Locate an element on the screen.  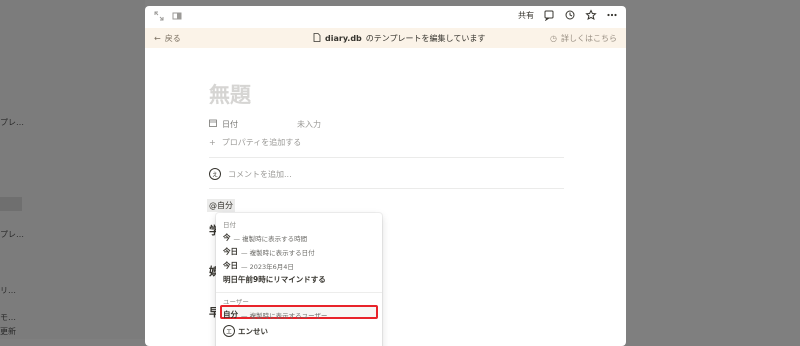
user-option-ensei: エ エンせい is located at coordinates (245, 331).